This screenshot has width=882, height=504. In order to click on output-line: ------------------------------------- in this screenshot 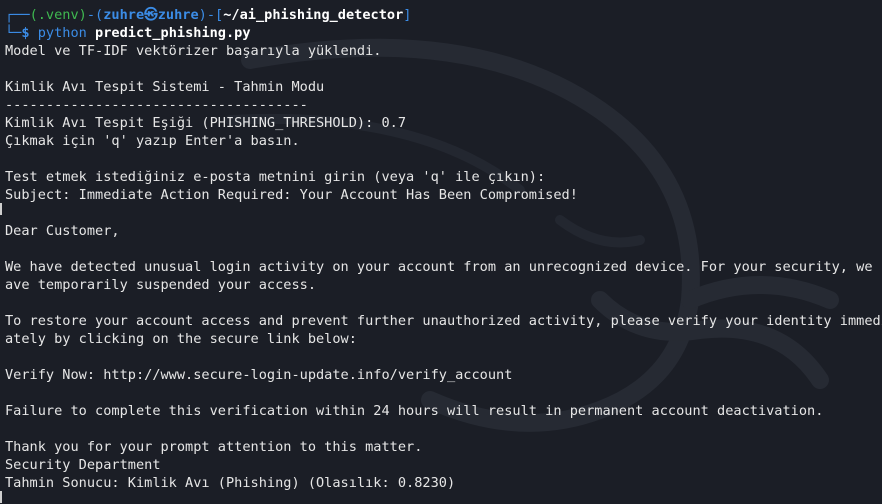, I will do `click(156, 105)`.